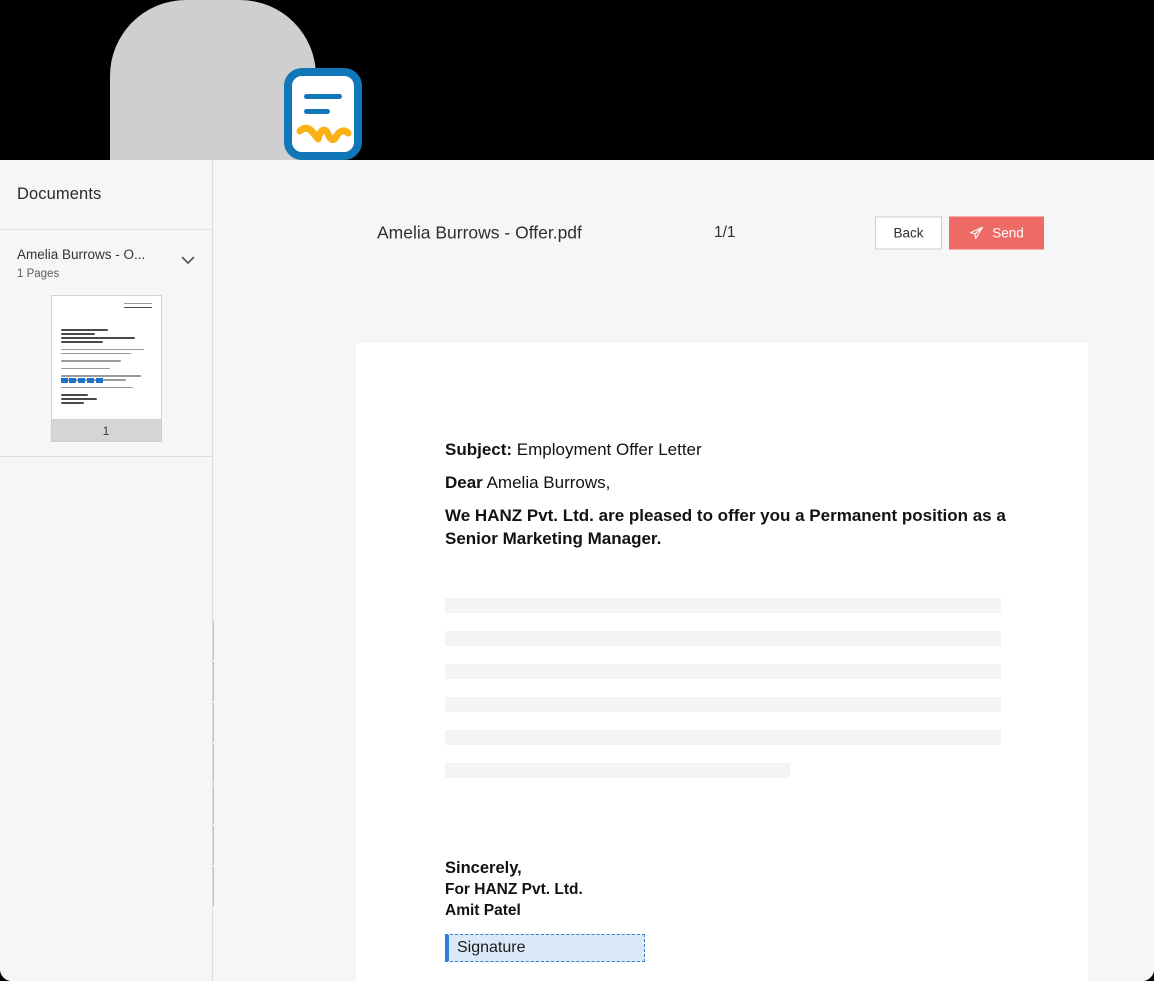 The height and width of the screenshot is (981, 1154). I want to click on viewer-header: Amelia Burrows - Offer.pdf 1/1 Back Send, so click(684, 220).